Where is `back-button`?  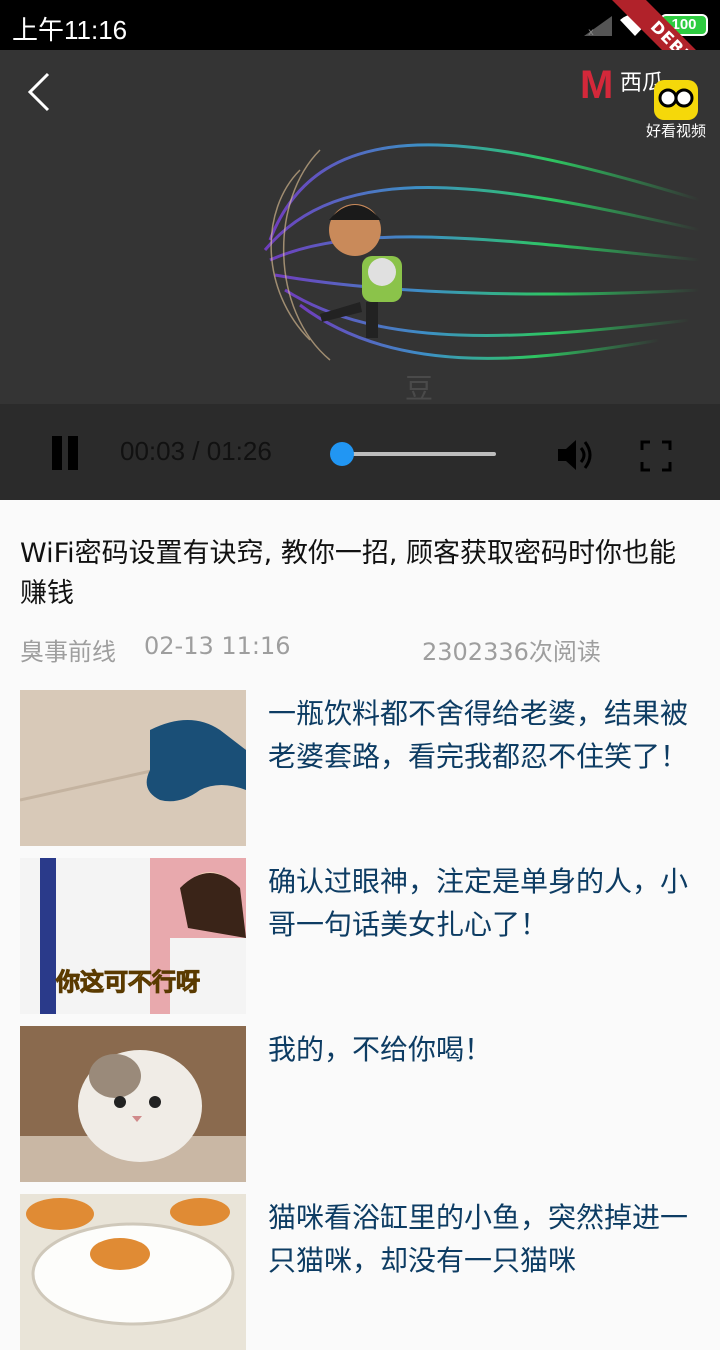 back-button is located at coordinates (42, 92).